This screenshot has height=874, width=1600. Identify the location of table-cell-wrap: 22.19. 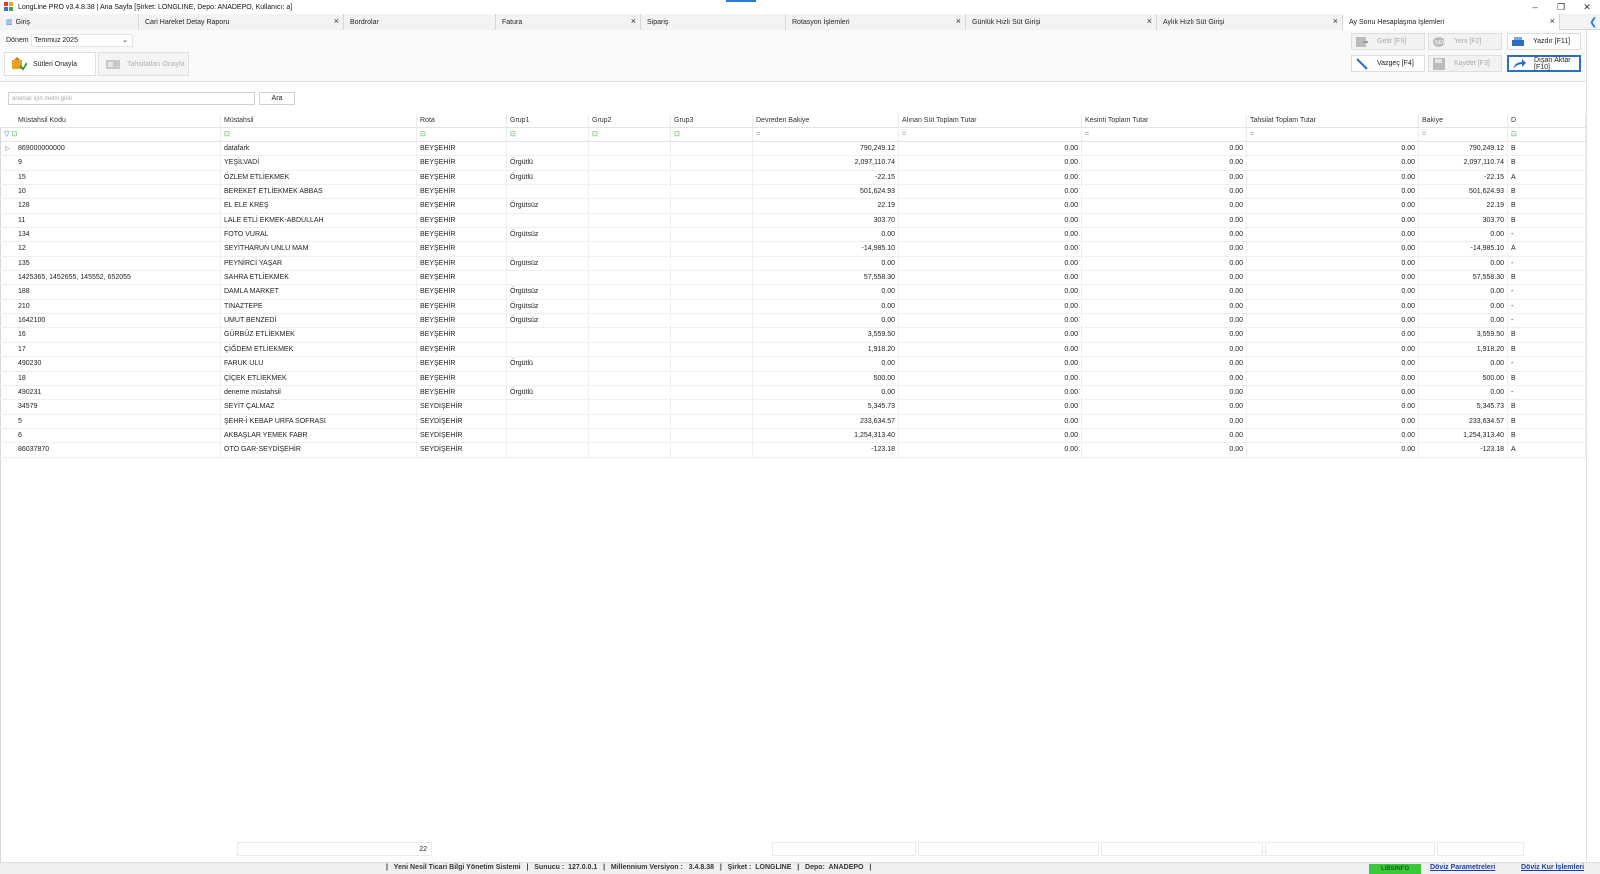
(826, 206).